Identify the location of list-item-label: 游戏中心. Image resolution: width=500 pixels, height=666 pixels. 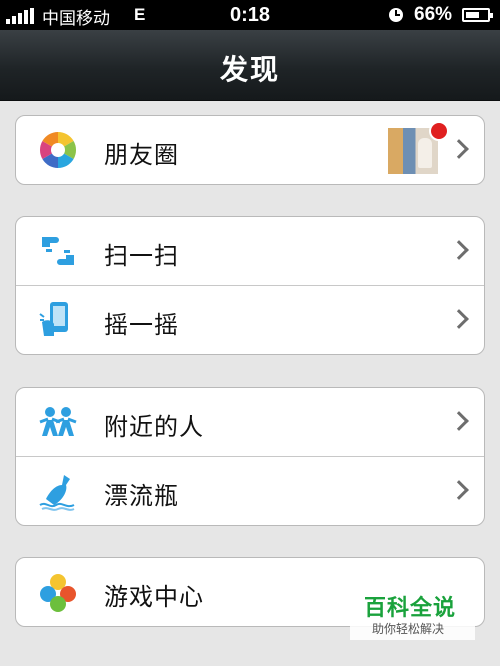
(154, 597).